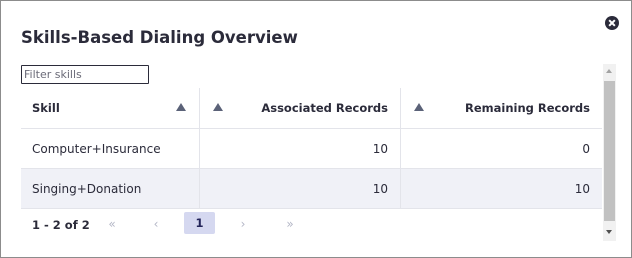 The height and width of the screenshot is (258, 632). Describe the element at coordinates (609, 71) in the screenshot. I see `scroll-up-arrow-icon` at that location.